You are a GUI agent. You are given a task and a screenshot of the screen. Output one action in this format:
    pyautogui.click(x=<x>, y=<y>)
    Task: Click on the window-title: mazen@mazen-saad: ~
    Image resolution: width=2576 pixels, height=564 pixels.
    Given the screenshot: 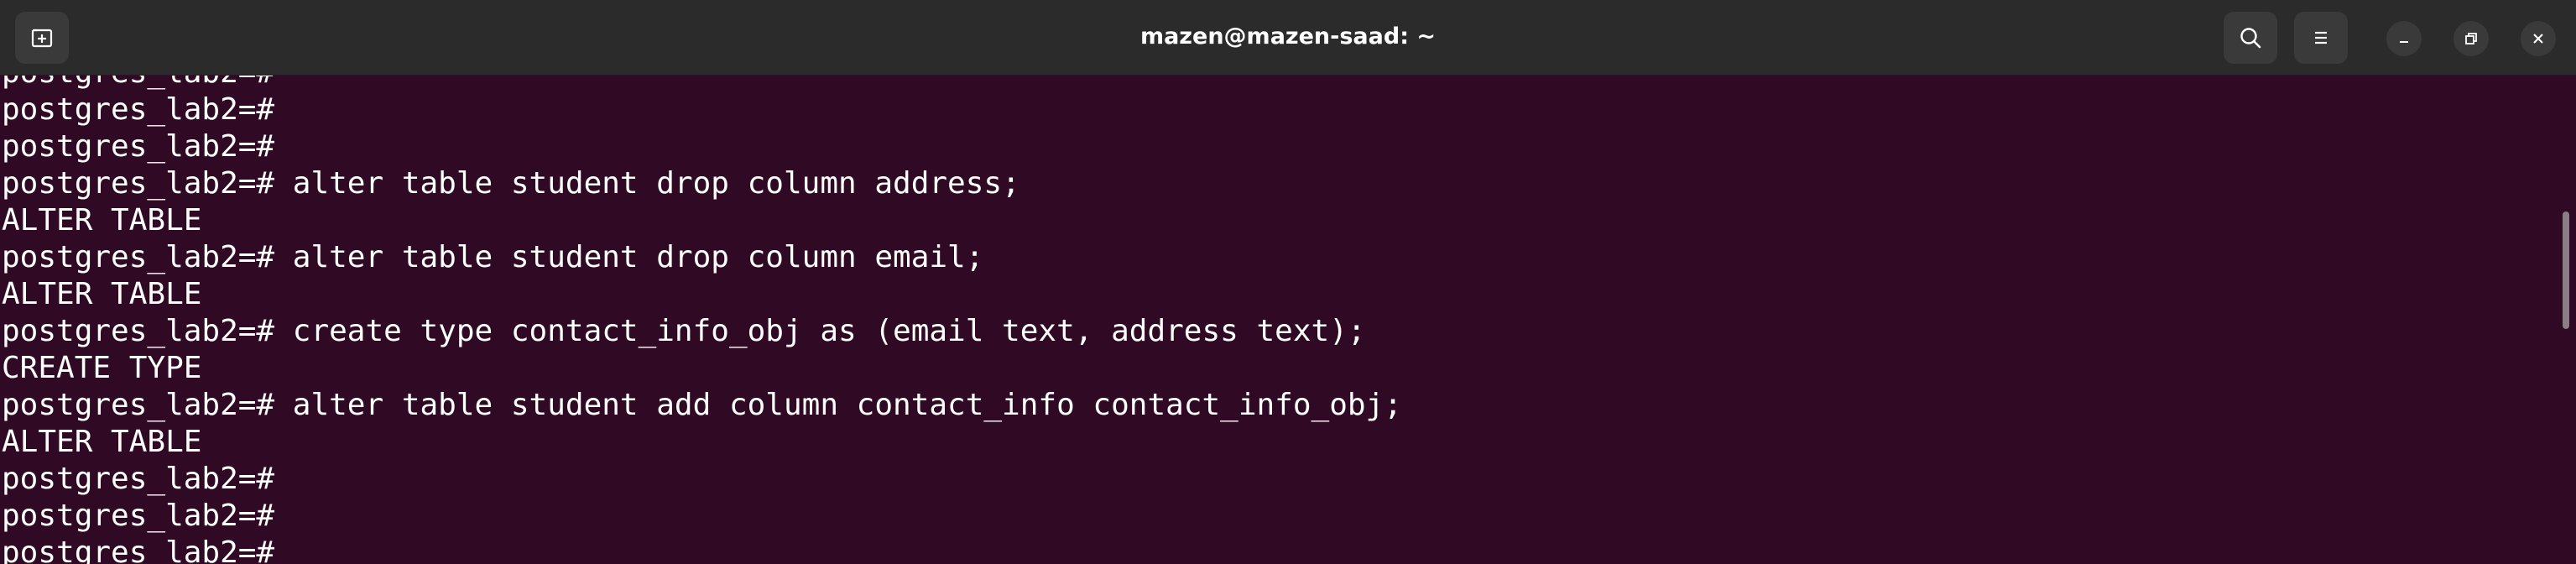 What is the action you would take?
    pyautogui.click(x=1288, y=37)
    